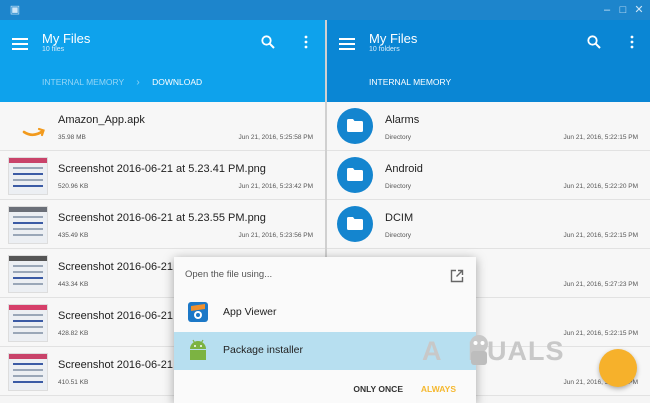 The width and height of the screenshot is (650, 403). What do you see at coordinates (623, 10) in the screenshot?
I see `maximize-icon: □` at bounding box center [623, 10].